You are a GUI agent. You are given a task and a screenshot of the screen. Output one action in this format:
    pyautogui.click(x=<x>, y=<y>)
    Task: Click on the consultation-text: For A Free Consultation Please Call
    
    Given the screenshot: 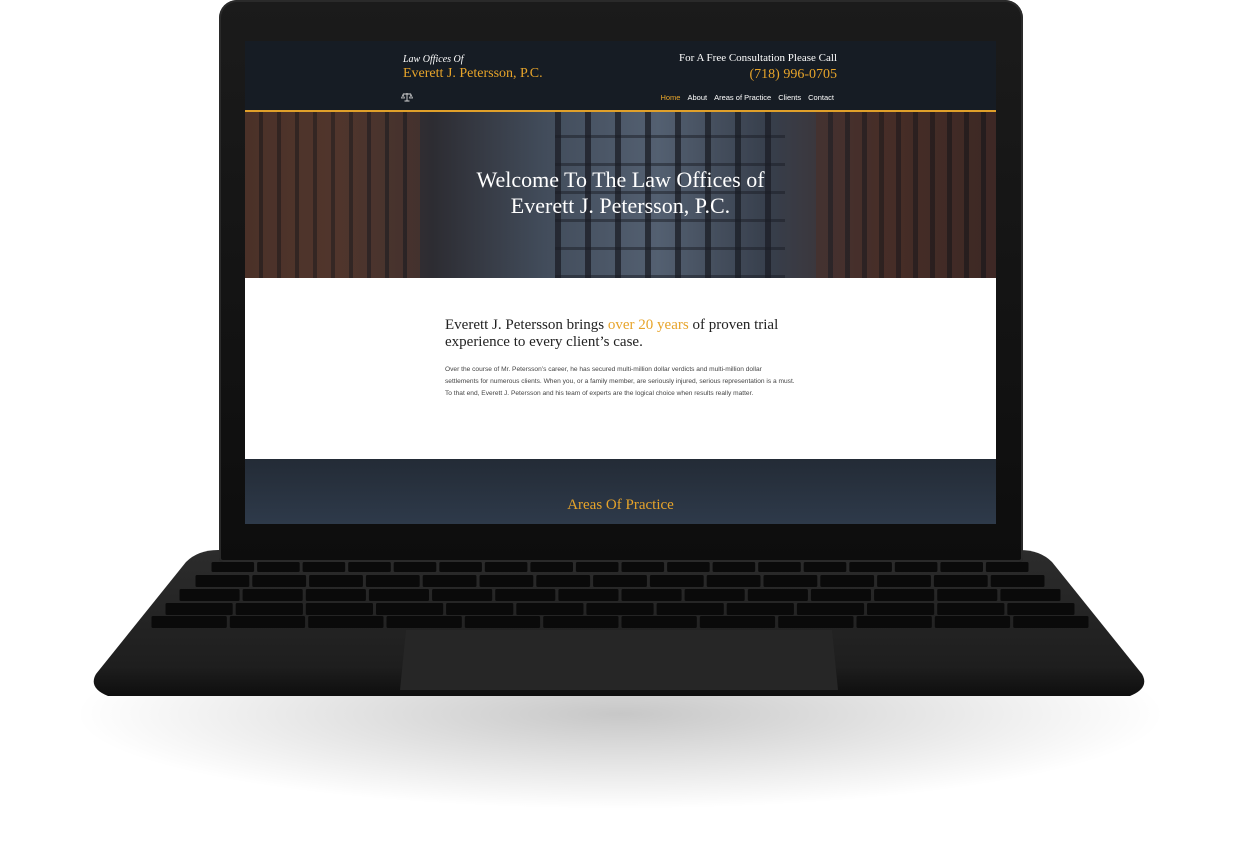 What is the action you would take?
    pyautogui.click(x=758, y=58)
    